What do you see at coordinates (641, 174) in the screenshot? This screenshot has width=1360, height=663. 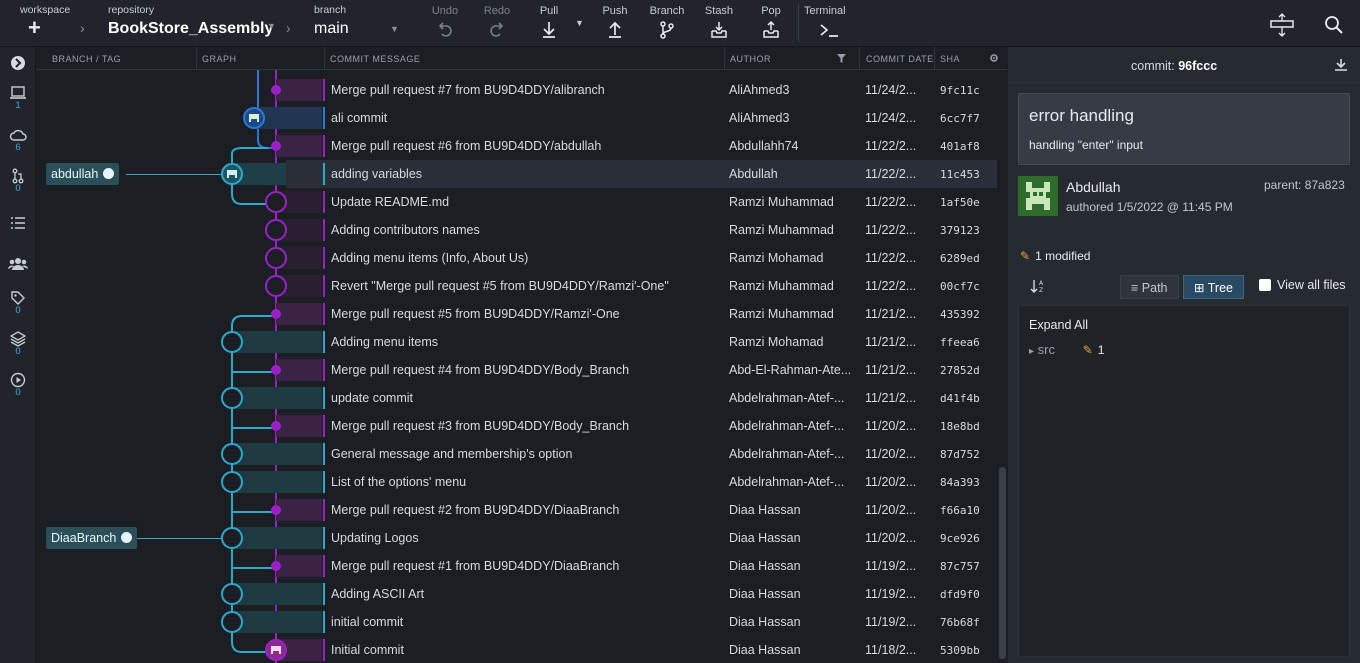 I see `commit-row-selected: adding variables Abdullah 11/22/2... 11c453` at bounding box center [641, 174].